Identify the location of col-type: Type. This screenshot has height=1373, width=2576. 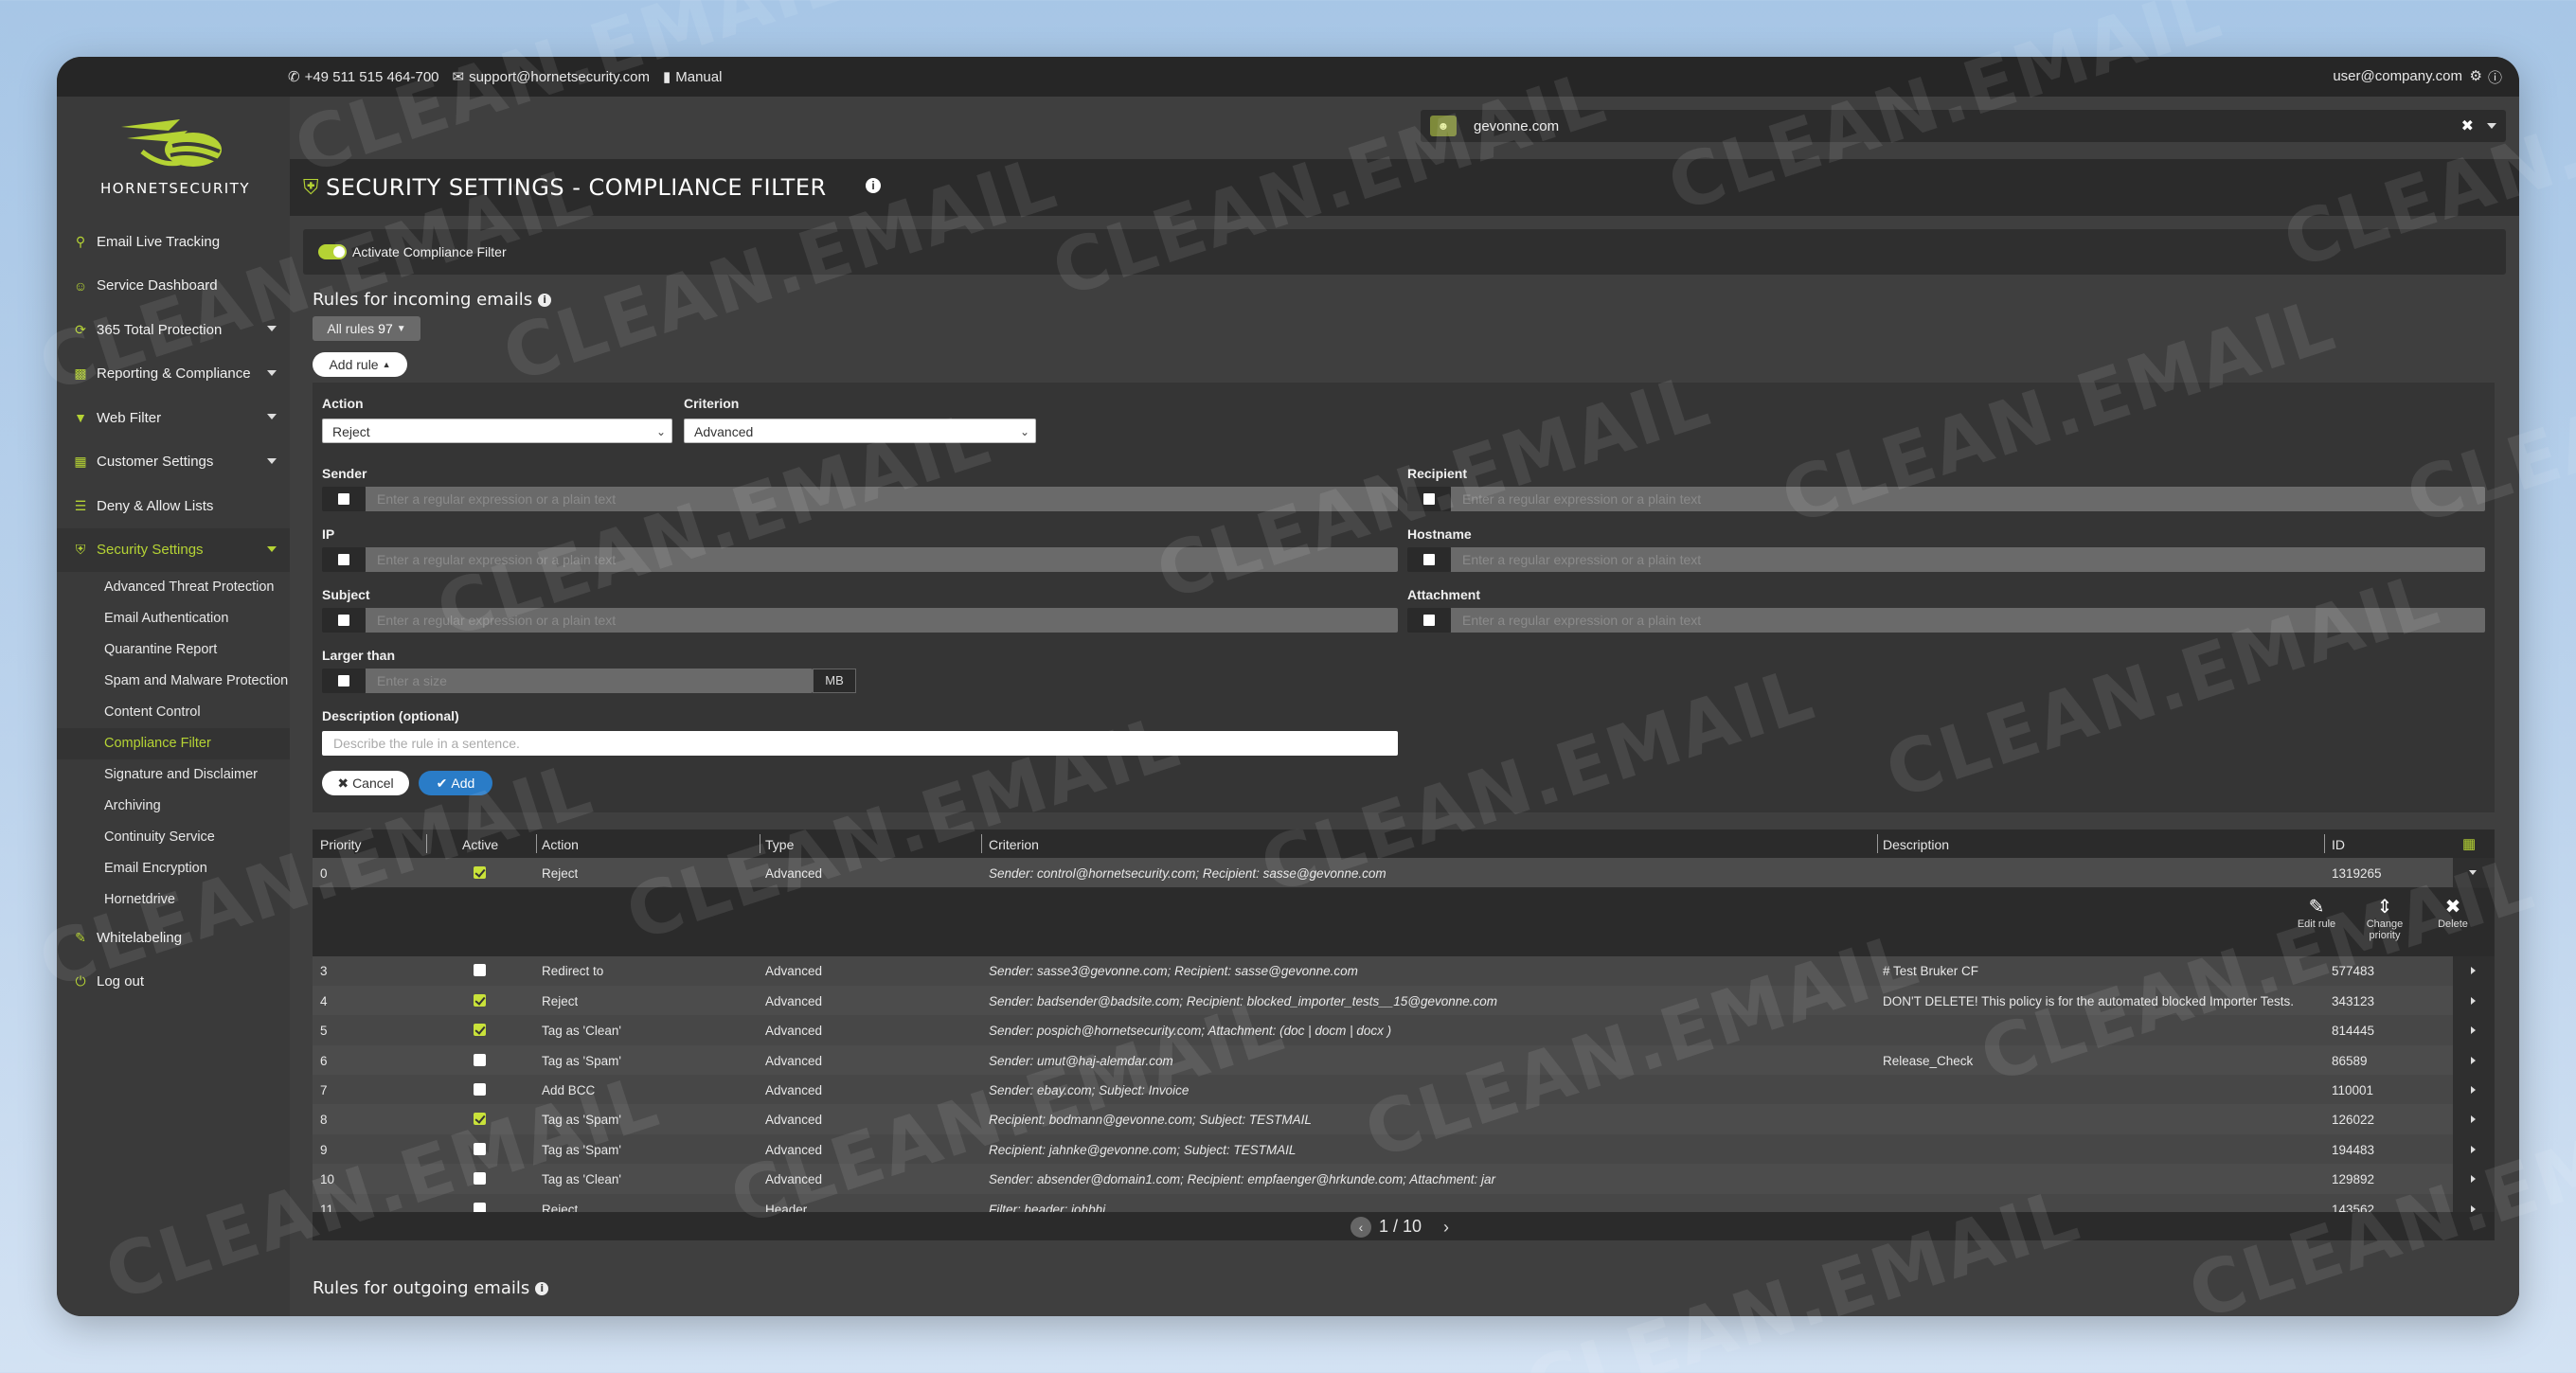
(779, 844).